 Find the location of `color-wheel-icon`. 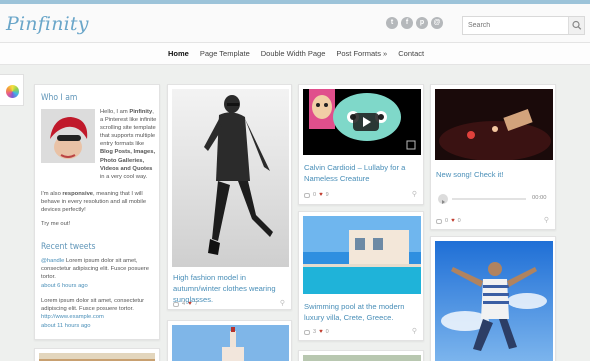

color-wheel-icon is located at coordinates (12, 91).